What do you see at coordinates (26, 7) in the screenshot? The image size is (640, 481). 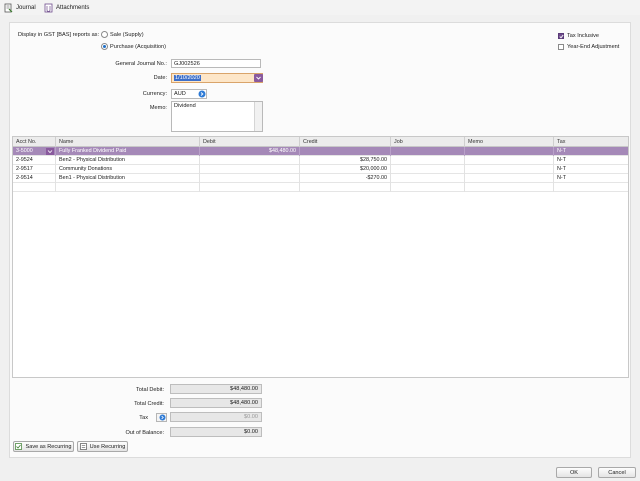 I see `journal-label: Journal` at bounding box center [26, 7].